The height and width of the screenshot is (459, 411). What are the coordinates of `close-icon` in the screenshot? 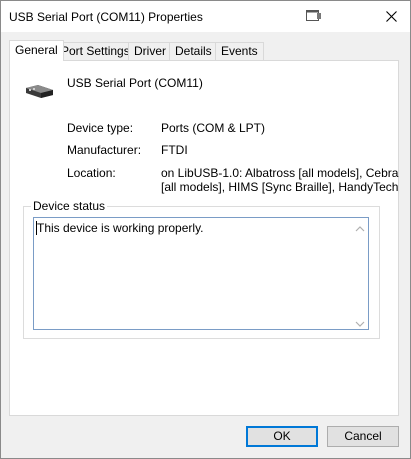 It's located at (391, 16).